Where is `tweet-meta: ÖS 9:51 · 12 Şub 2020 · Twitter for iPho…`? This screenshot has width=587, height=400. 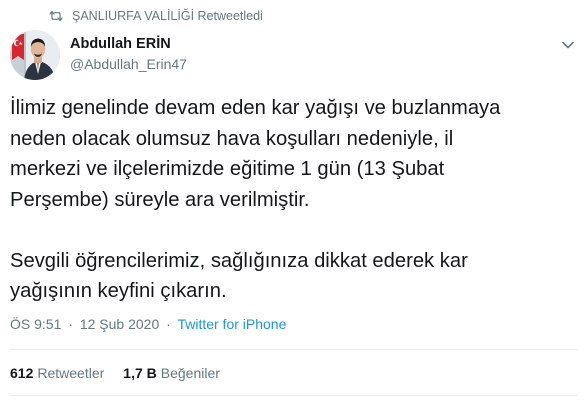
tweet-meta: ÖS 9:51 · 12 Şub 2020 · Twitter for iPho… is located at coordinates (148, 324).